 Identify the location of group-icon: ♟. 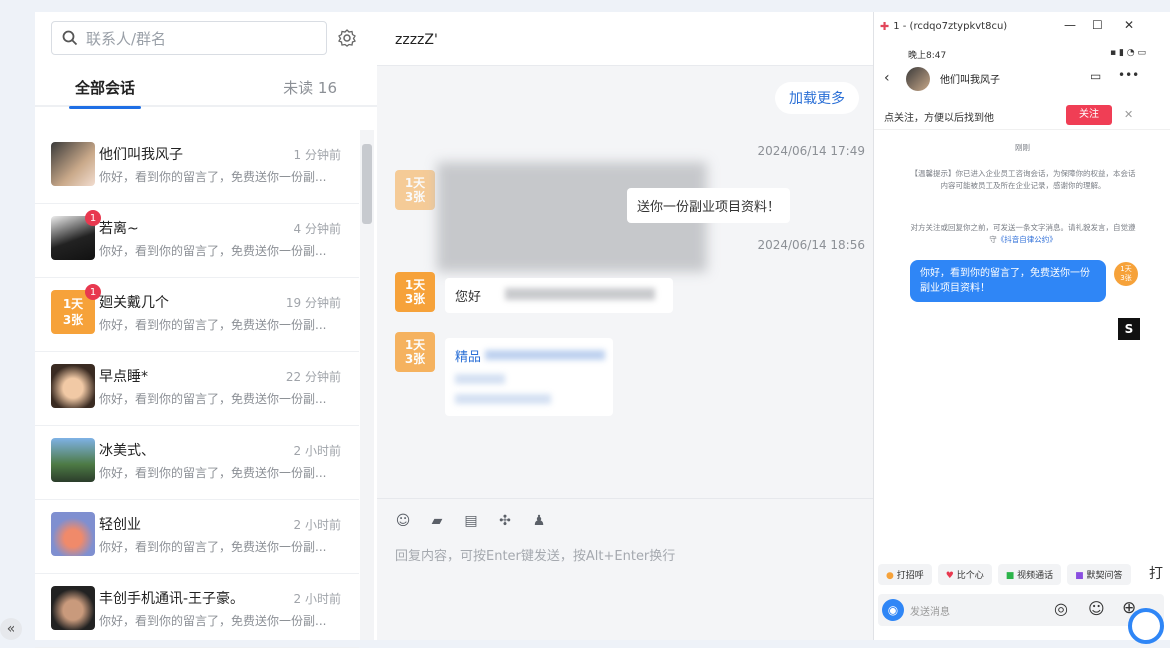
(539, 521).